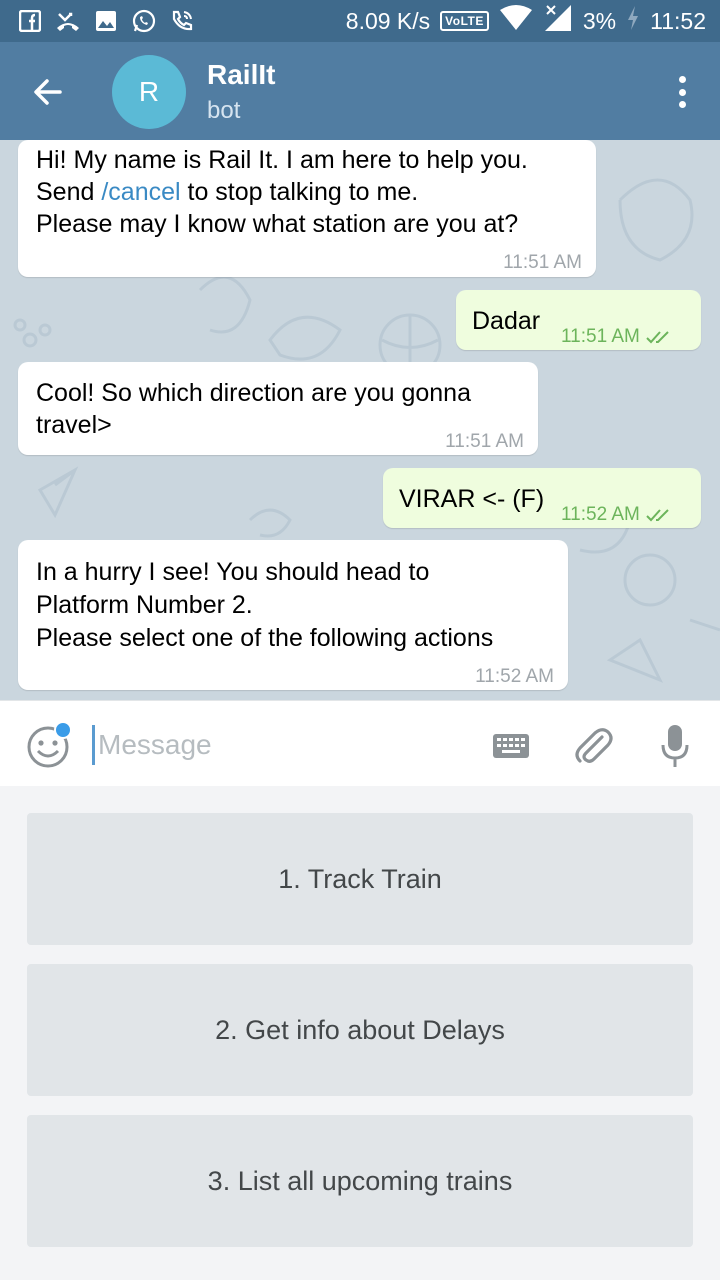 This screenshot has width=720, height=1280. I want to click on attach-icon, so click(593, 746).